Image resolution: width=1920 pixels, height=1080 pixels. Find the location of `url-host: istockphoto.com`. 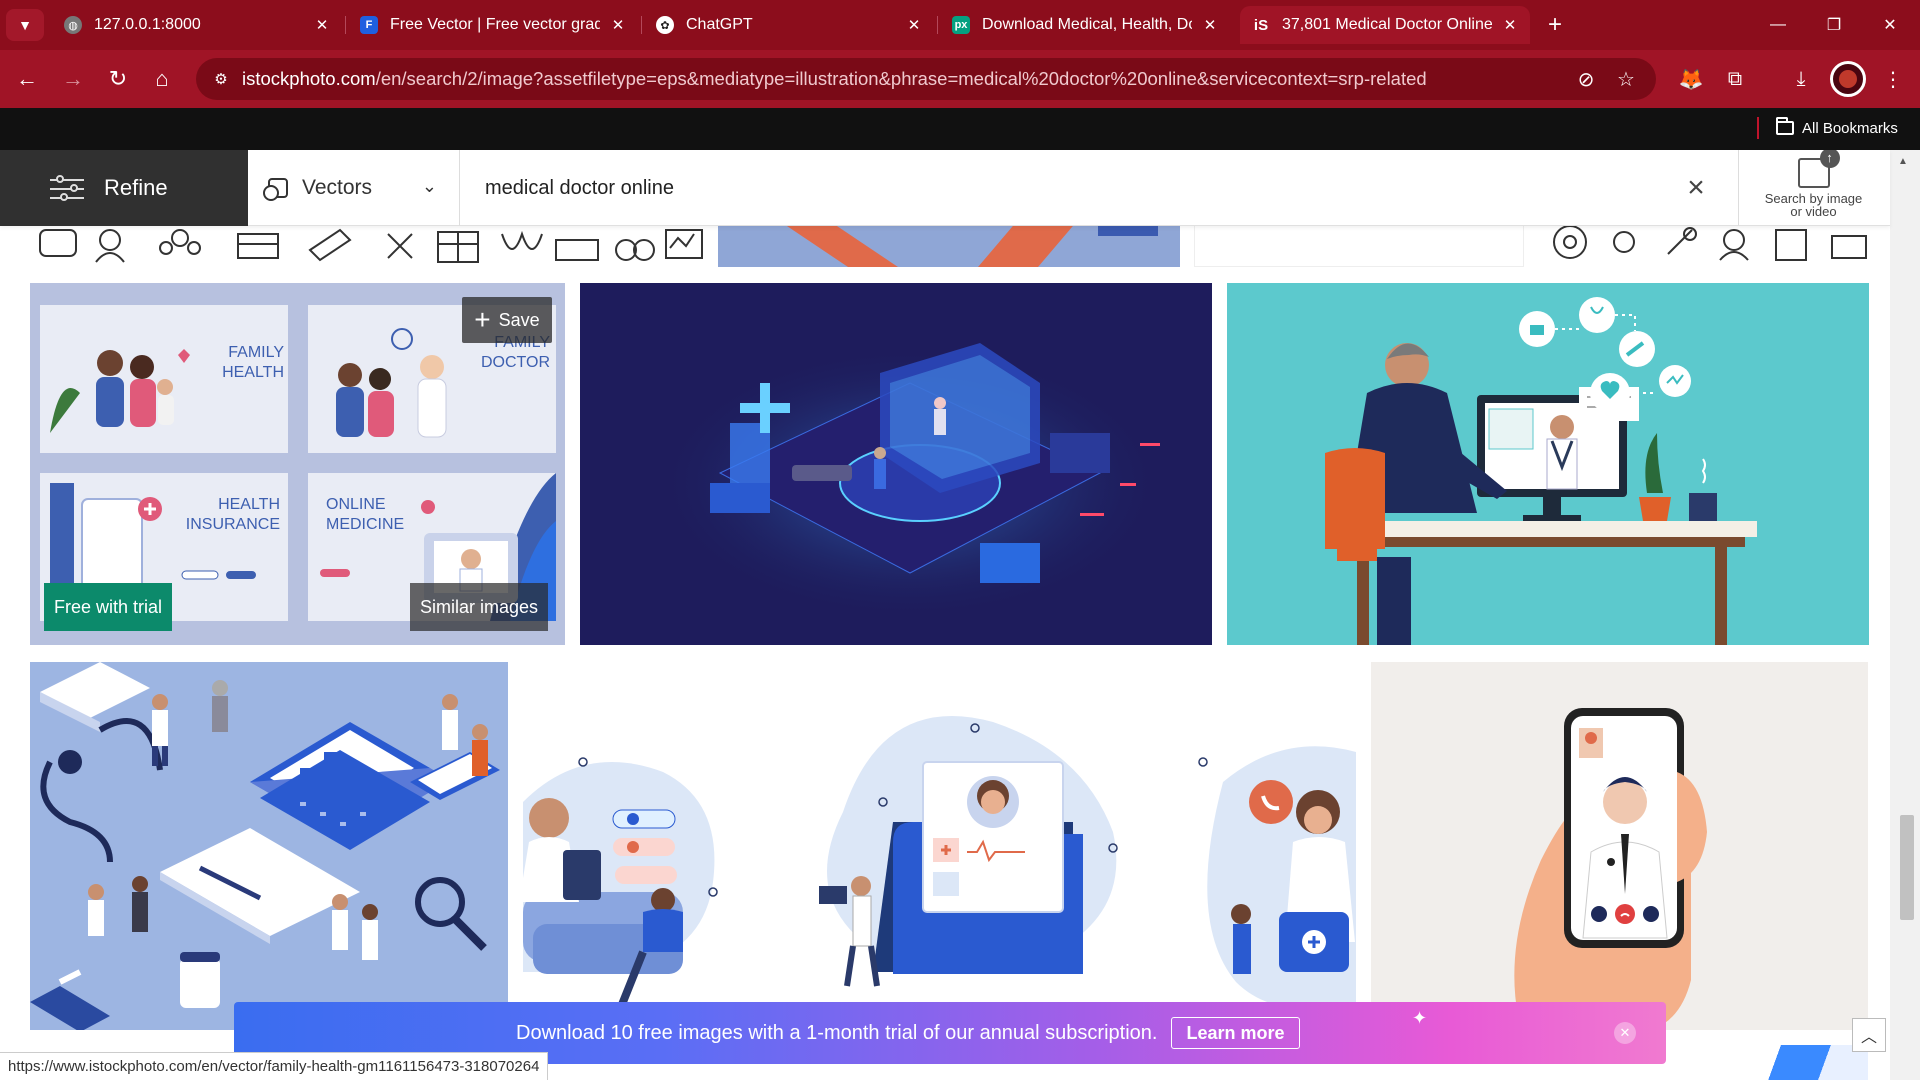

url-host: istockphoto.com is located at coordinates (309, 78).